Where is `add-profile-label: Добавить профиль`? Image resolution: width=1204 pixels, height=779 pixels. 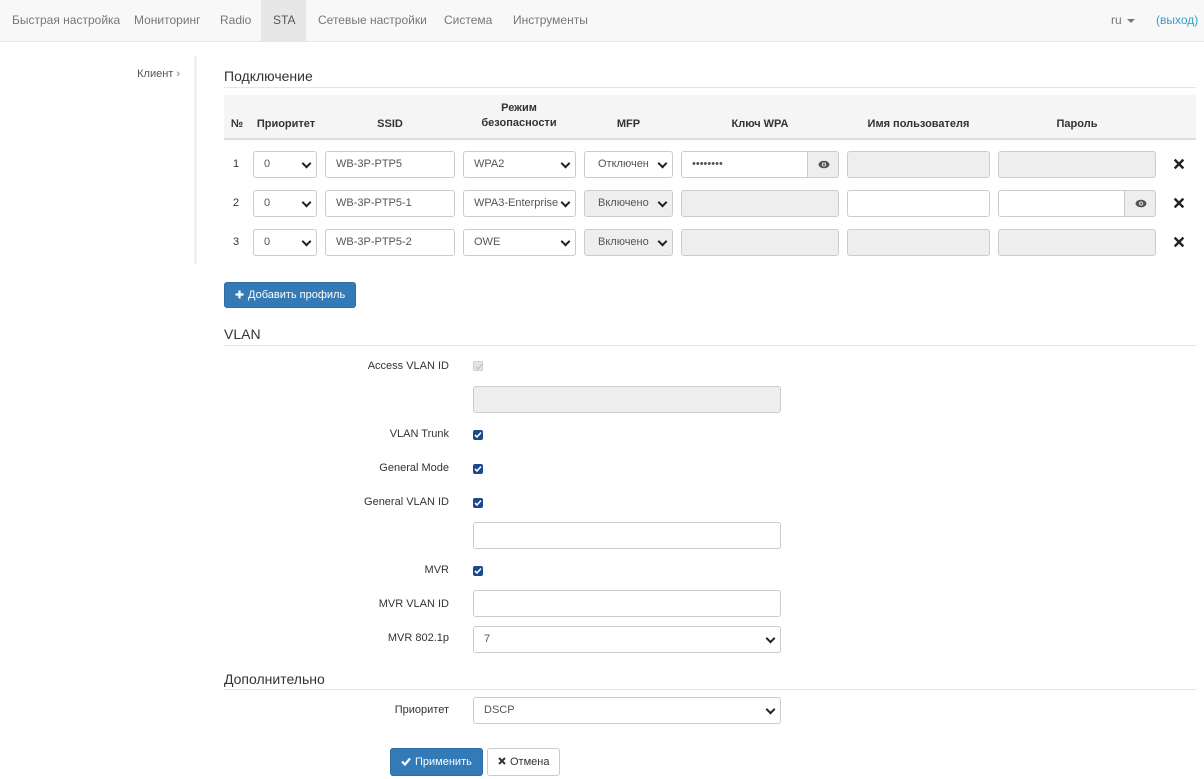 add-profile-label: Добавить профиль is located at coordinates (297, 295).